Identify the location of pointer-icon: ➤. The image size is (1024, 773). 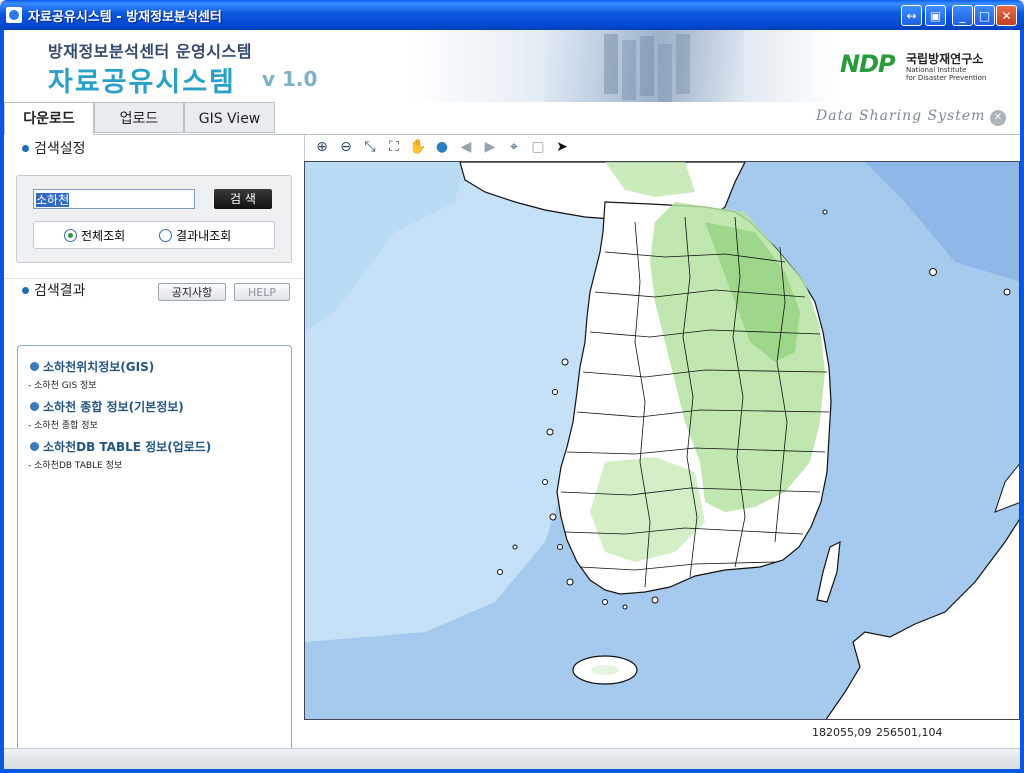
(562, 147).